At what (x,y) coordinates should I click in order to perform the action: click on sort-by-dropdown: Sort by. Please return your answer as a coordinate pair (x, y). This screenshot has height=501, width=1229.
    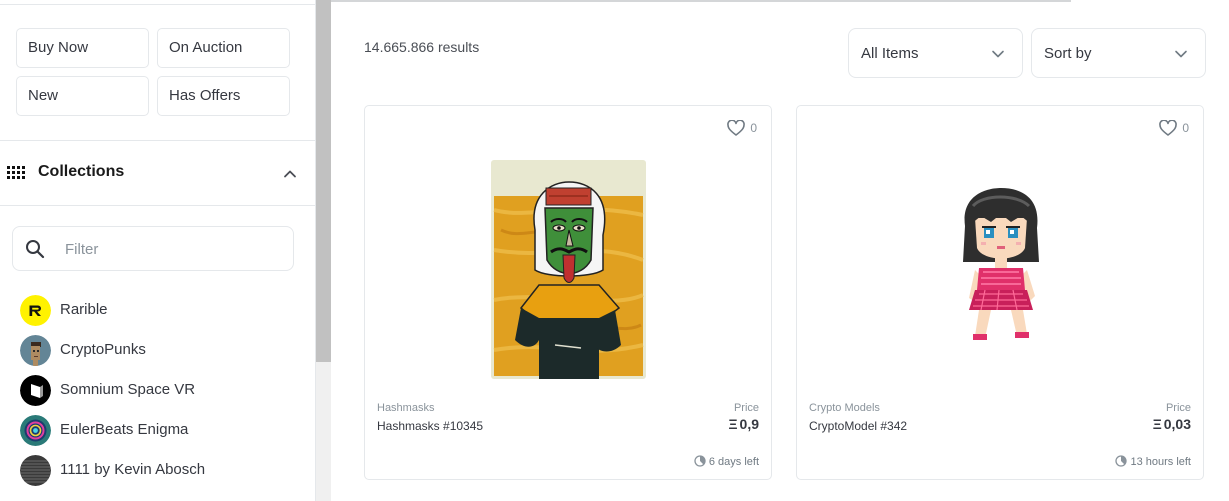
    Looking at the image, I should click on (1118, 53).